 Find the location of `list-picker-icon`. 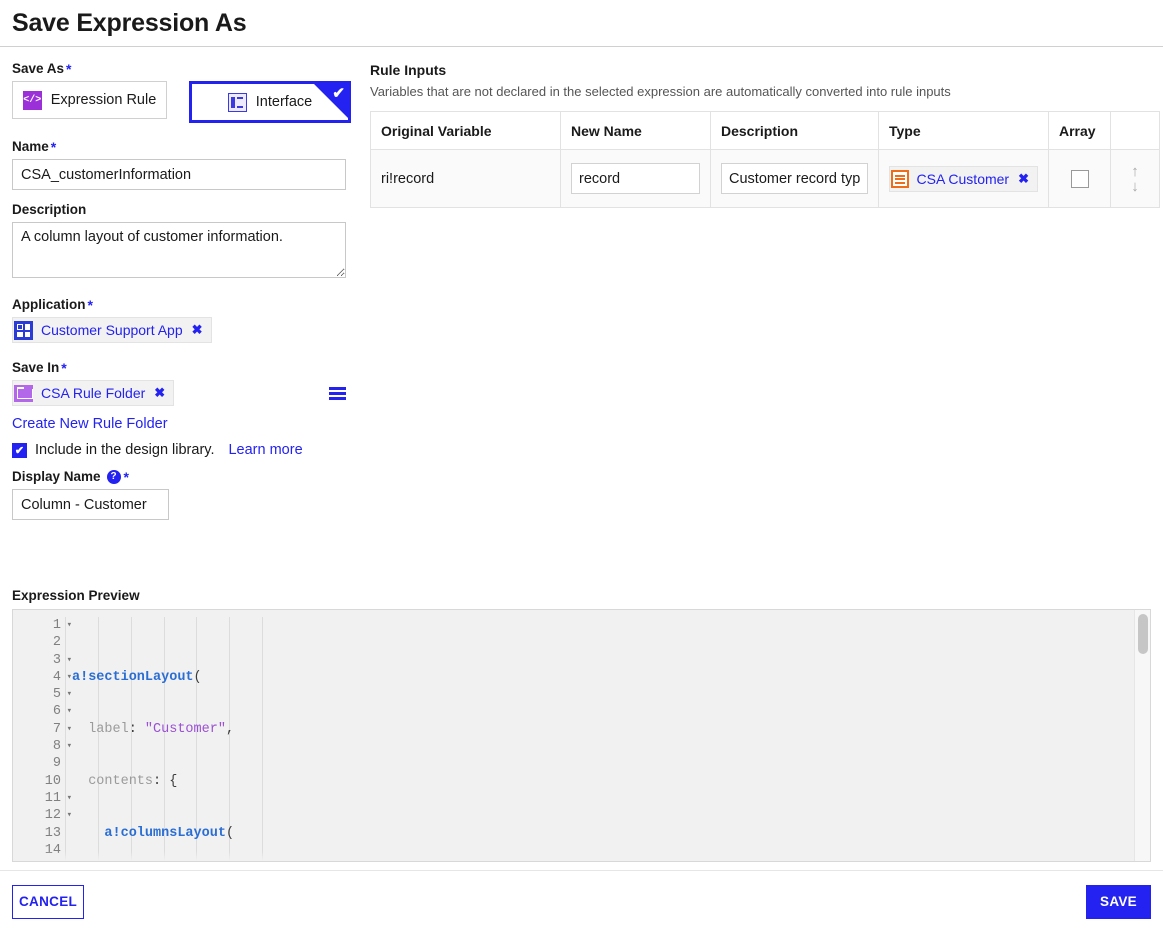

list-picker-icon is located at coordinates (337, 393).